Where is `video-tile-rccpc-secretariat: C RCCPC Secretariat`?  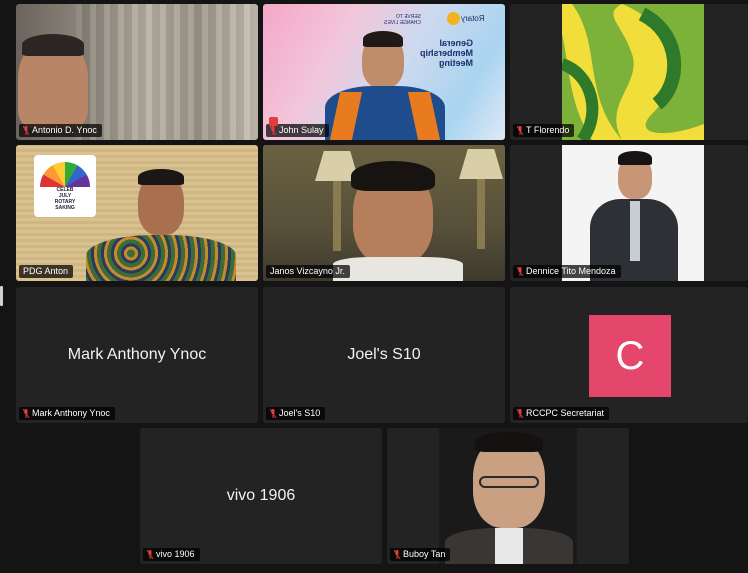 video-tile-rccpc-secretariat: C RCCPC Secretariat is located at coordinates (629, 355).